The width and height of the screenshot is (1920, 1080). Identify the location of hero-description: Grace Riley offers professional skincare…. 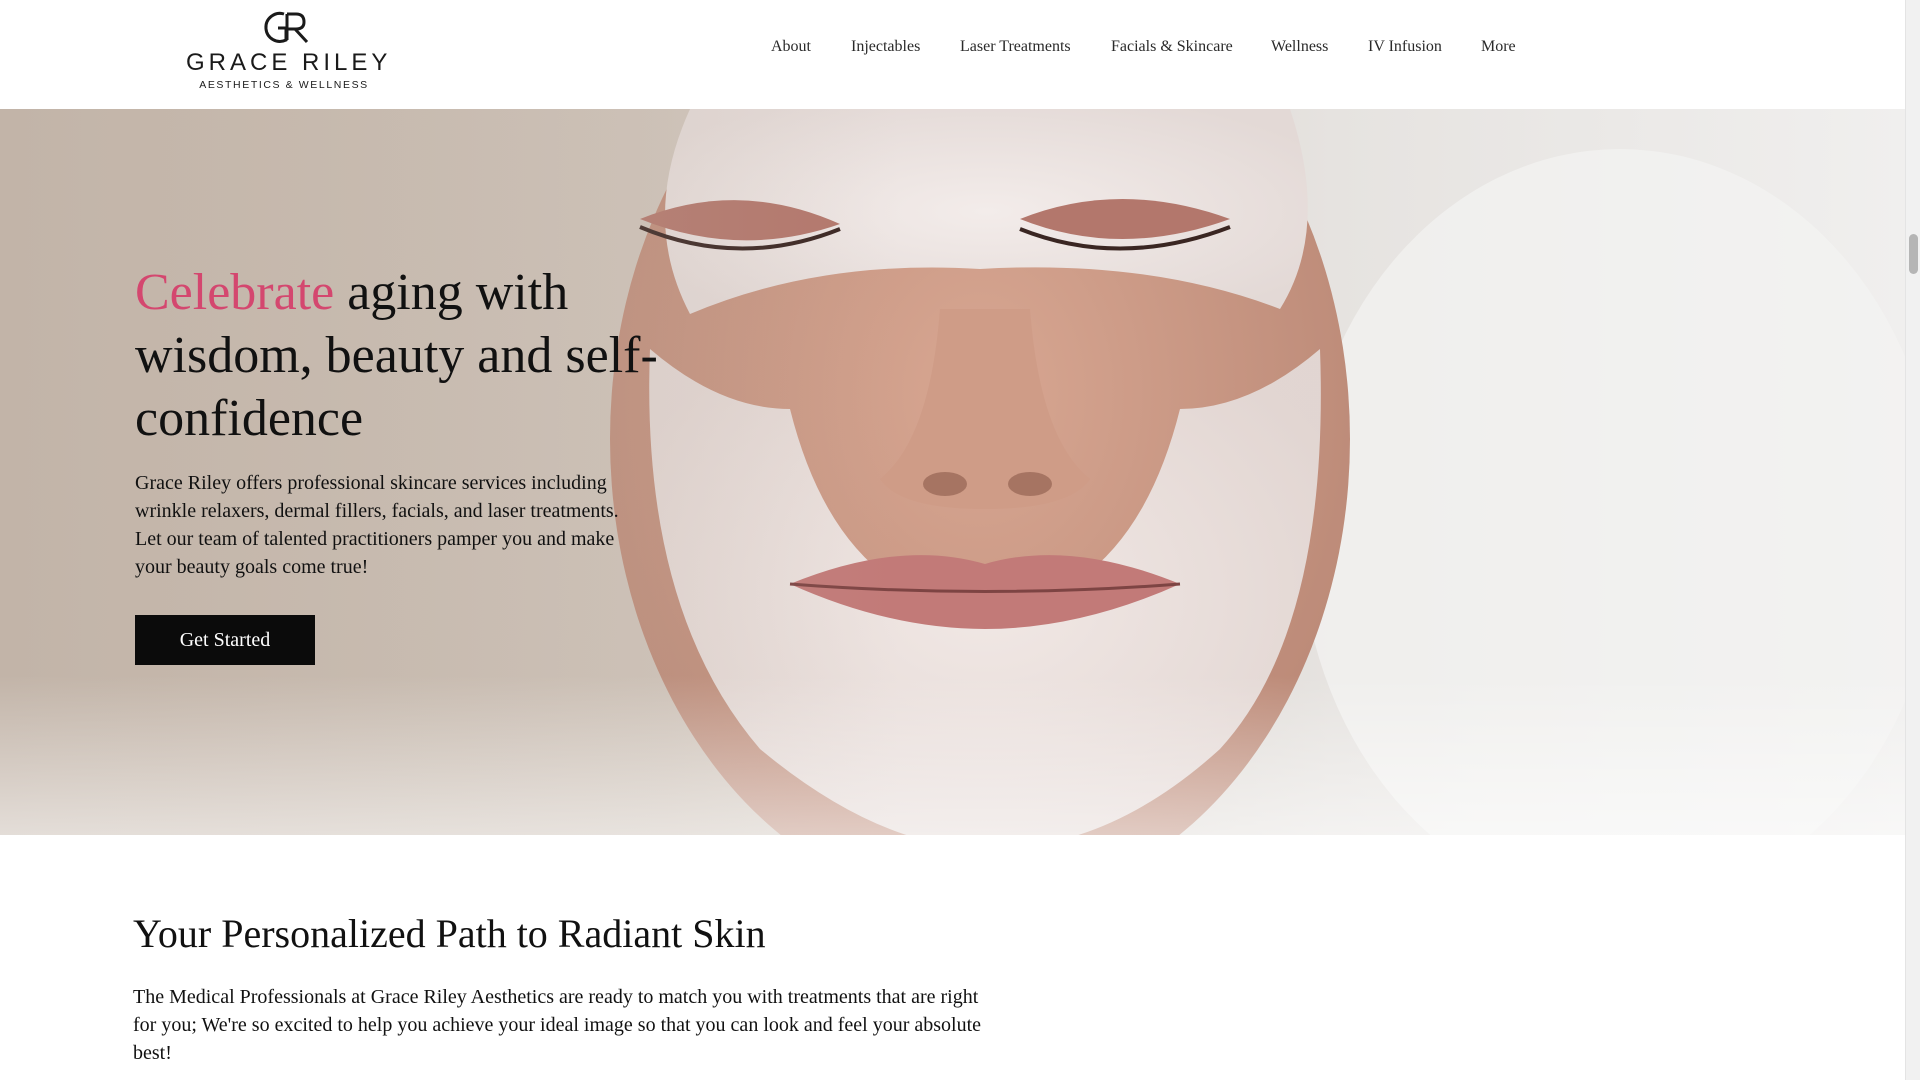
(377, 525).